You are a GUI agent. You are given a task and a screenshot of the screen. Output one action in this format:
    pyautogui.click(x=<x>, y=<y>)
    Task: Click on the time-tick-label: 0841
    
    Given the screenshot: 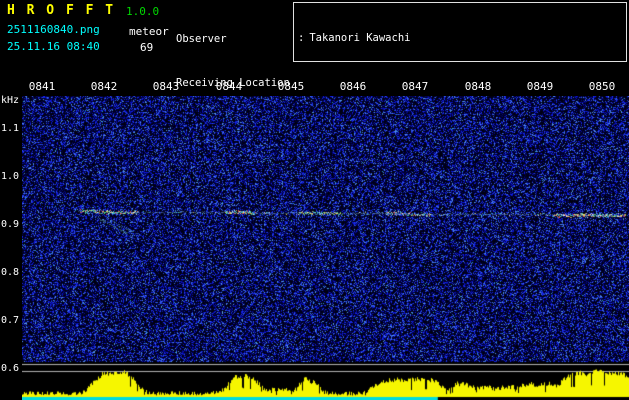 What is the action you would take?
    pyautogui.click(x=42, y=86)
    